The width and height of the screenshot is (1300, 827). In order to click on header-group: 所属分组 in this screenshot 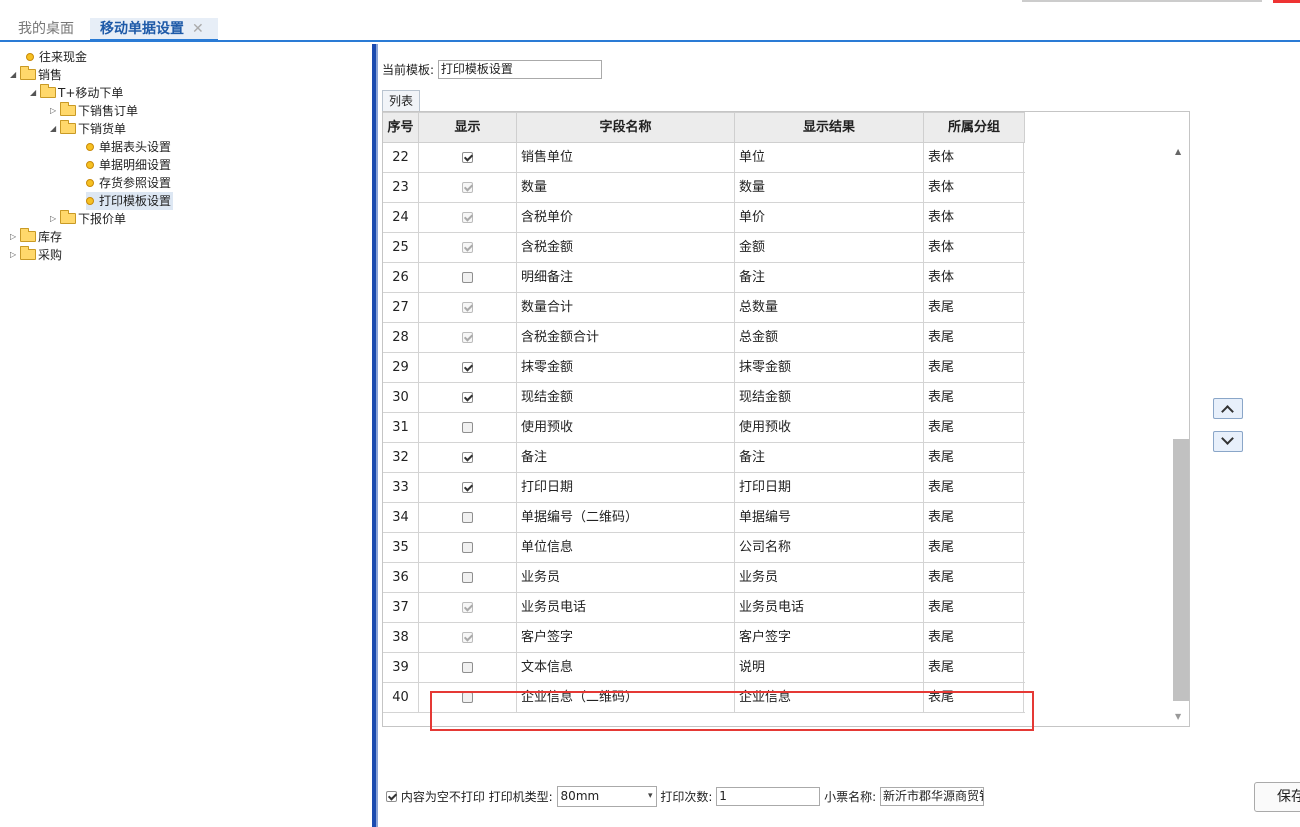, I will do `click(974, 127)`.